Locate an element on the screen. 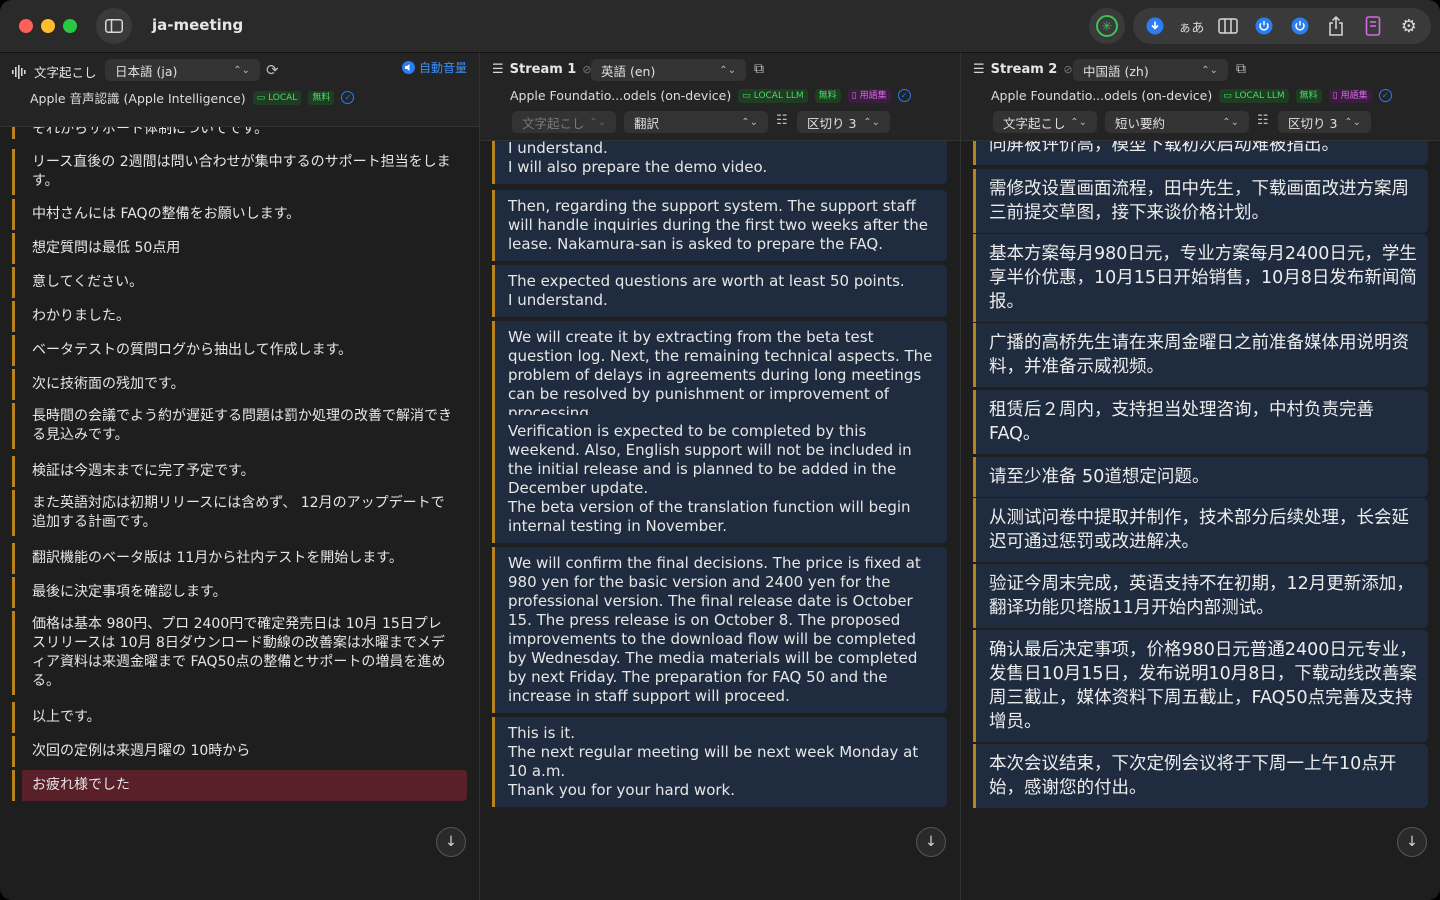 The width and height of the screenshot is (1440, 900). list-item: ベータテストの質問ログから抽出して作成します。 is located at coordinates (239, 350).